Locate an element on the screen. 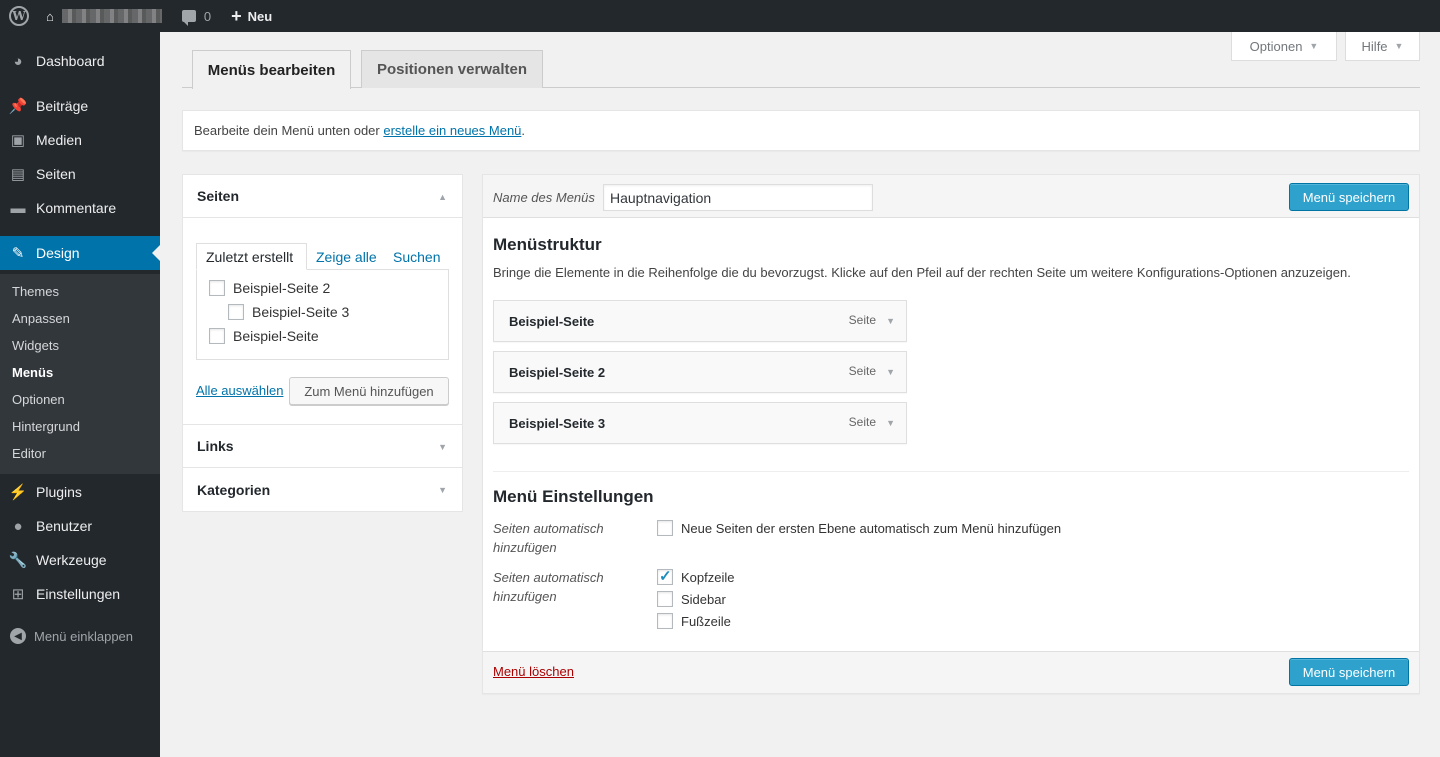 This screenshot has width=1440, height=757. locations-label-line: hinzufügen is located at coordinates (525, 596).